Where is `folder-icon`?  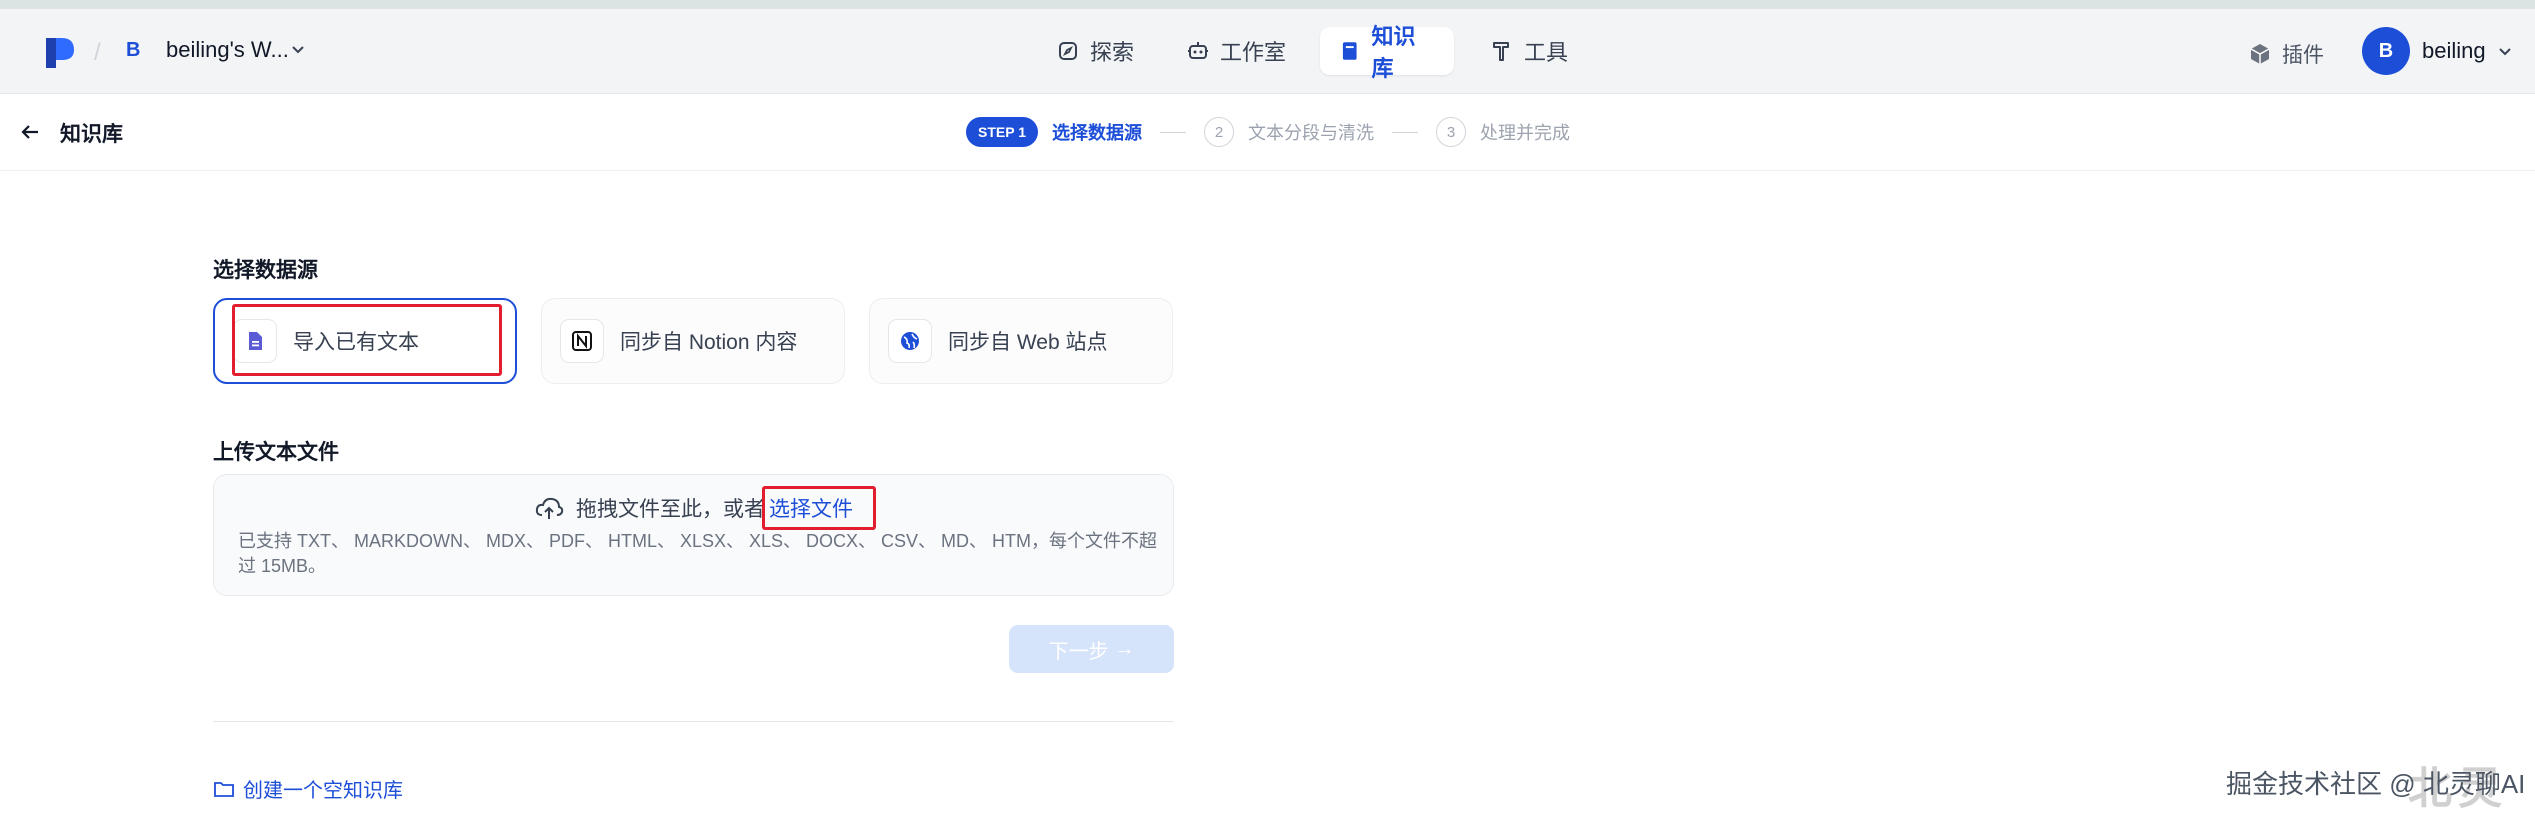
folder-icon is located at coordinates (224, 789).